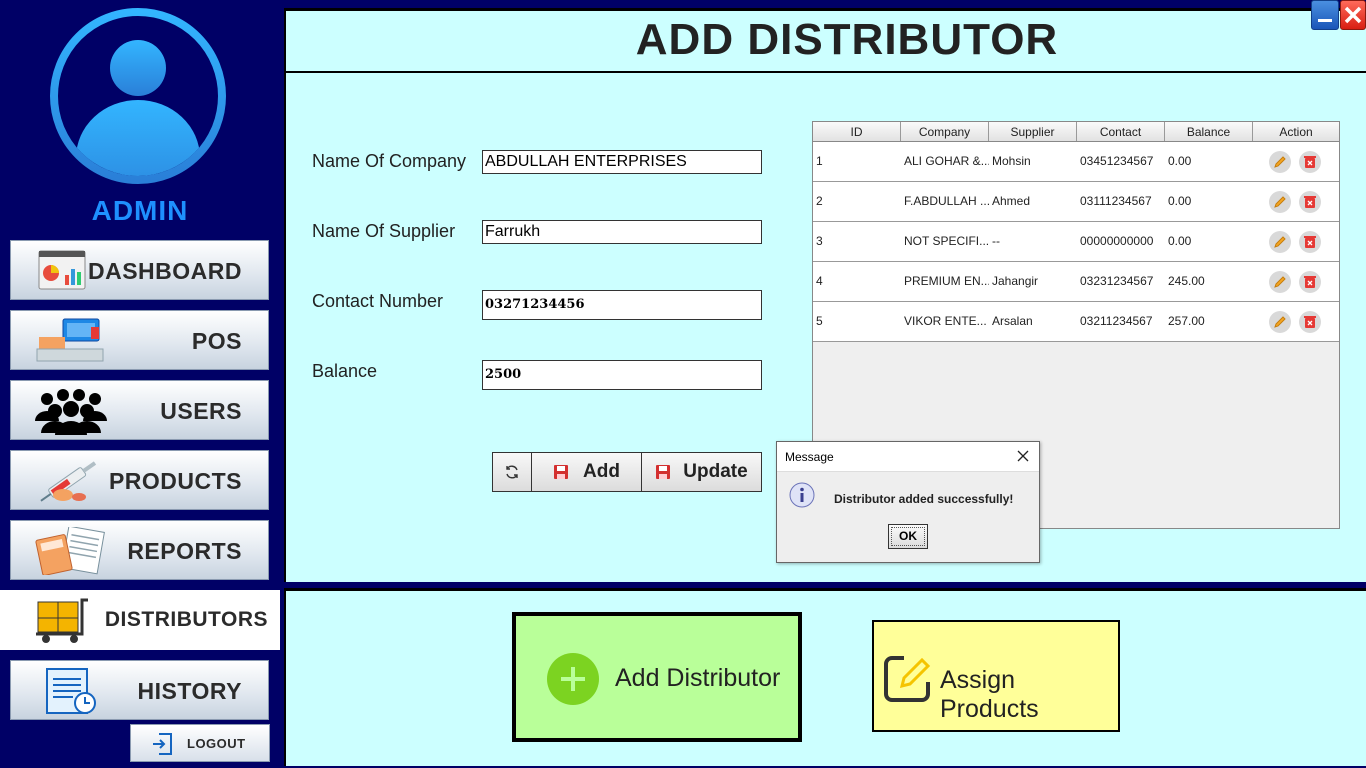 This screenshot has height=768, width=1366. I want to click on refresh-icon, so click(512, 472).